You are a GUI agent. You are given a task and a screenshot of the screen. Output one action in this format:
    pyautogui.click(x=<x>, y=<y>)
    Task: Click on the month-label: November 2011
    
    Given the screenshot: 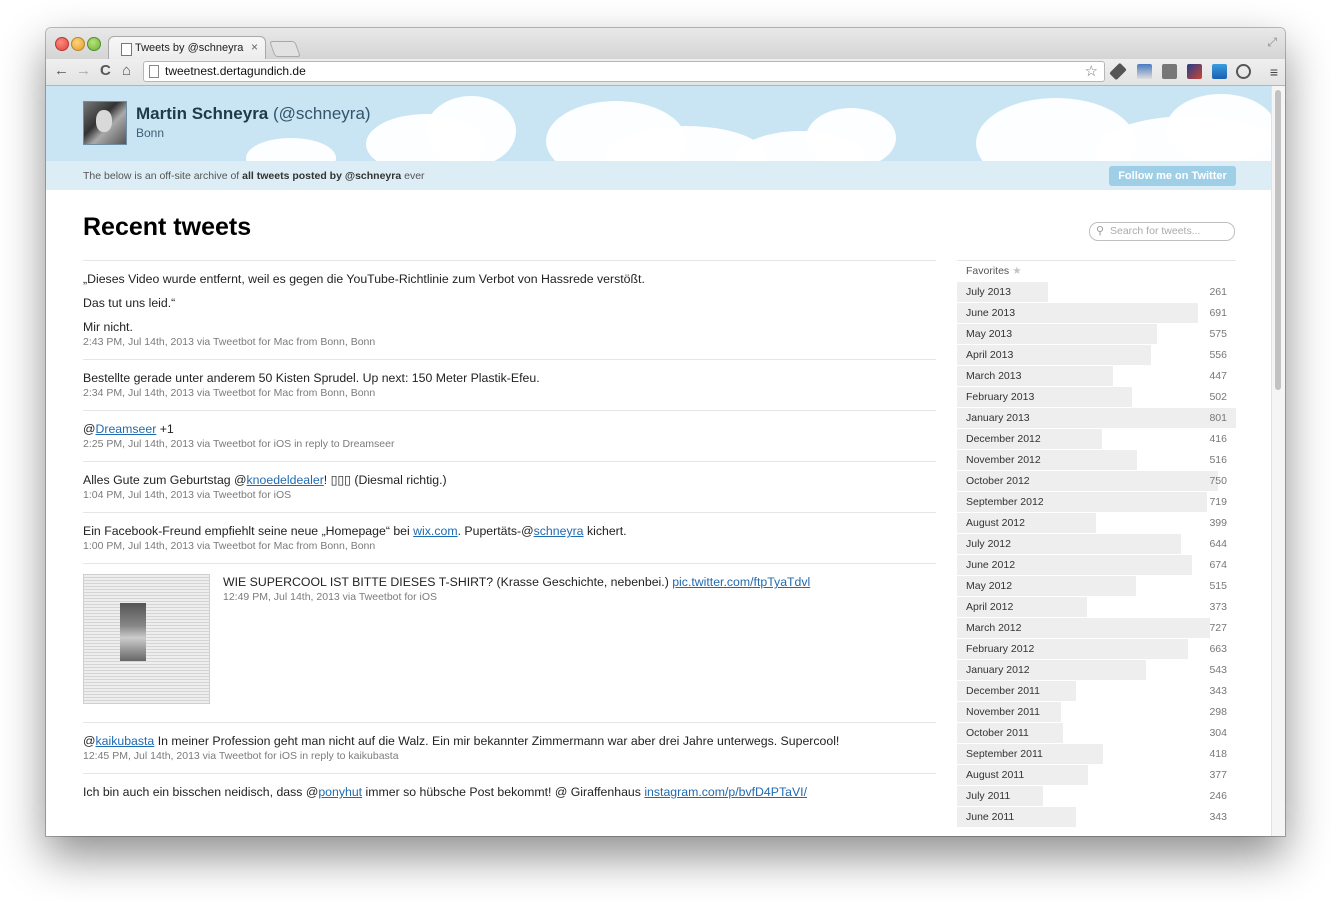 What is the action you would take?
    pyautogui.click(x=1003, y=712)
    